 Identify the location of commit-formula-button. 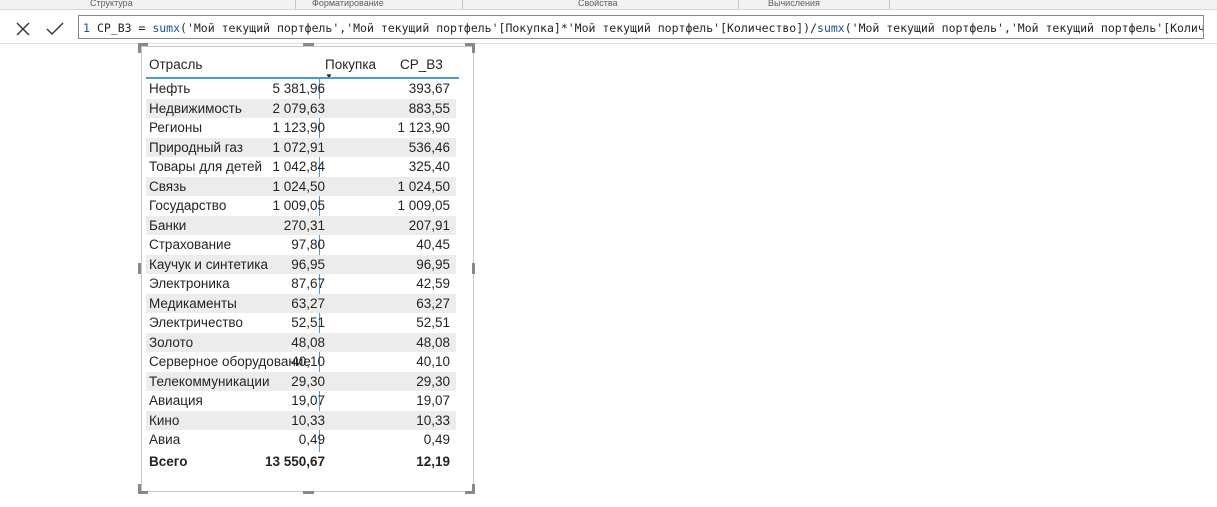
(55, 29).